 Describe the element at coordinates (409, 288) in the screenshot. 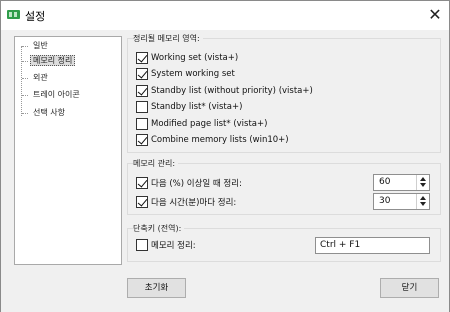

I see `close-button: 닫기` at that location.